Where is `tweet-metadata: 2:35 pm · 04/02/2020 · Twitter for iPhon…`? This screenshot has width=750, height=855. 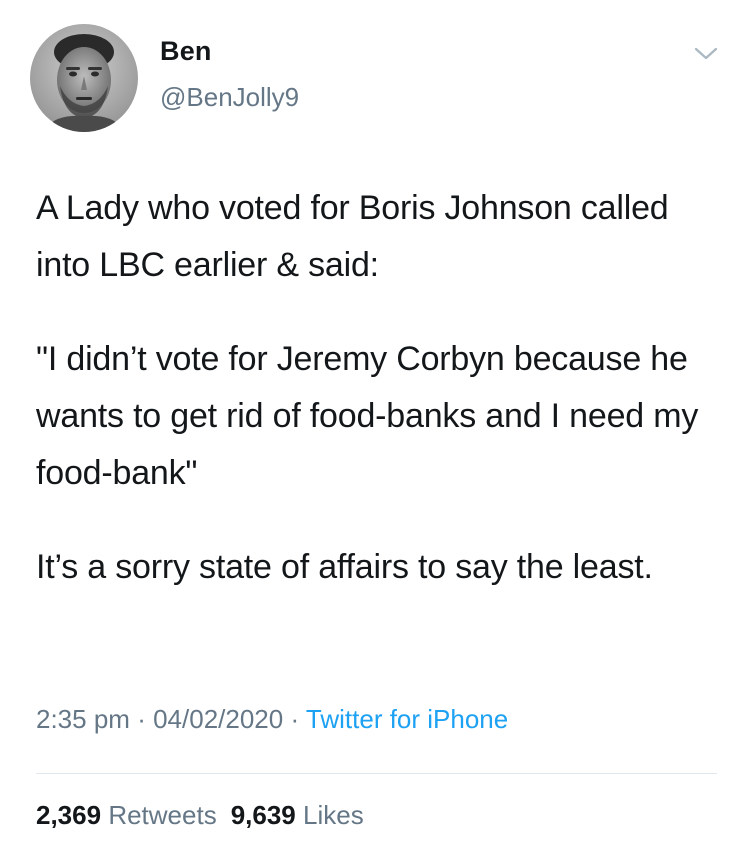 tweet-metadata: 2:35 pm · 04/02/2020 · Twitter for iPhon… is located at coordinates (272, 719).